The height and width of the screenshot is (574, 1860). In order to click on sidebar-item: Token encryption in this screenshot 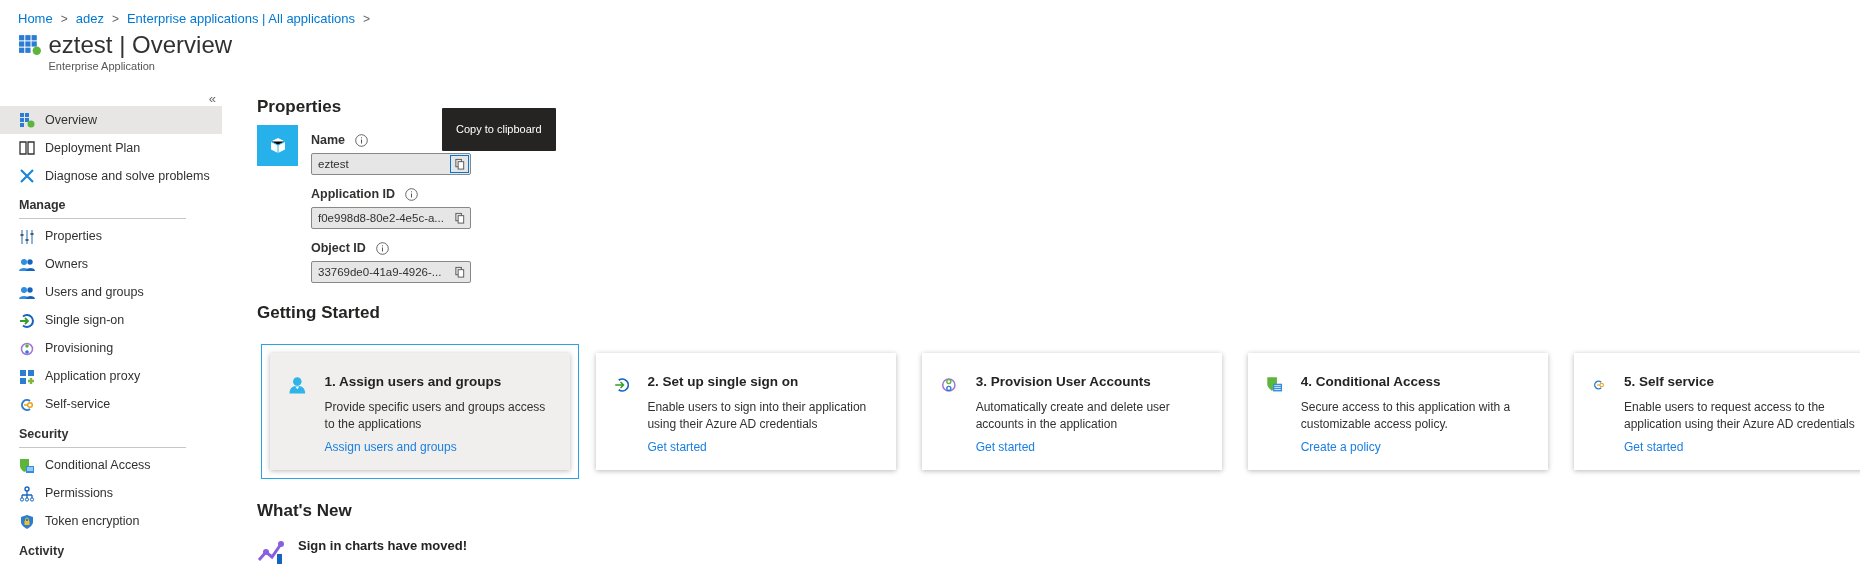, I will do `click(111, 521)`.